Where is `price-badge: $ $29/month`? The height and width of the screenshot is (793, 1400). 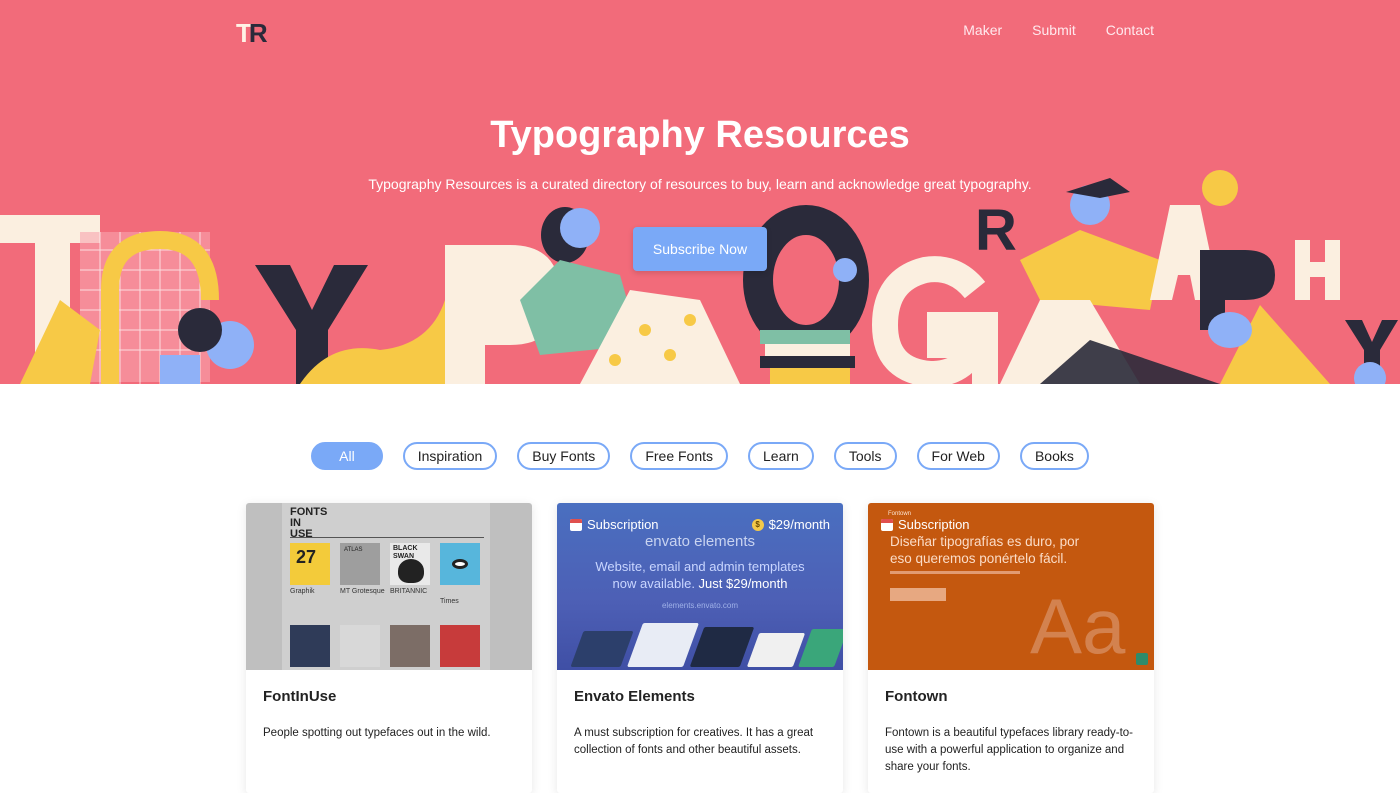 price-badge: $ $29/month is located at coordinates (790, 524).